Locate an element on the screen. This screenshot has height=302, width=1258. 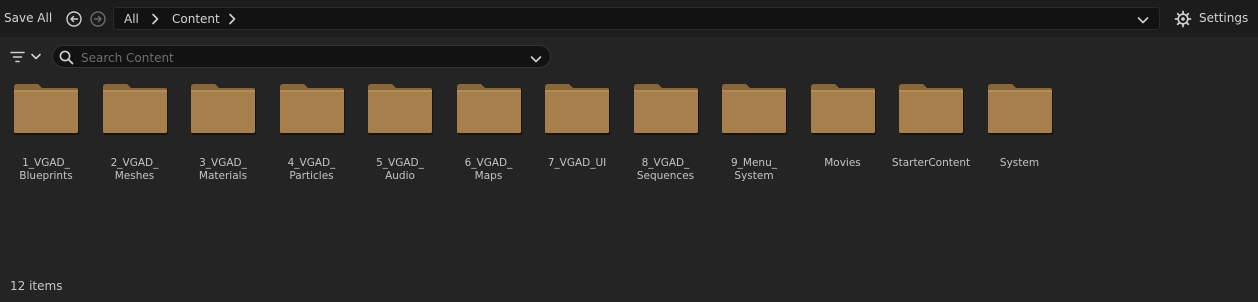
folder-tile: 1_VGAD_ Blueprints is located at coordinates (46, 135).